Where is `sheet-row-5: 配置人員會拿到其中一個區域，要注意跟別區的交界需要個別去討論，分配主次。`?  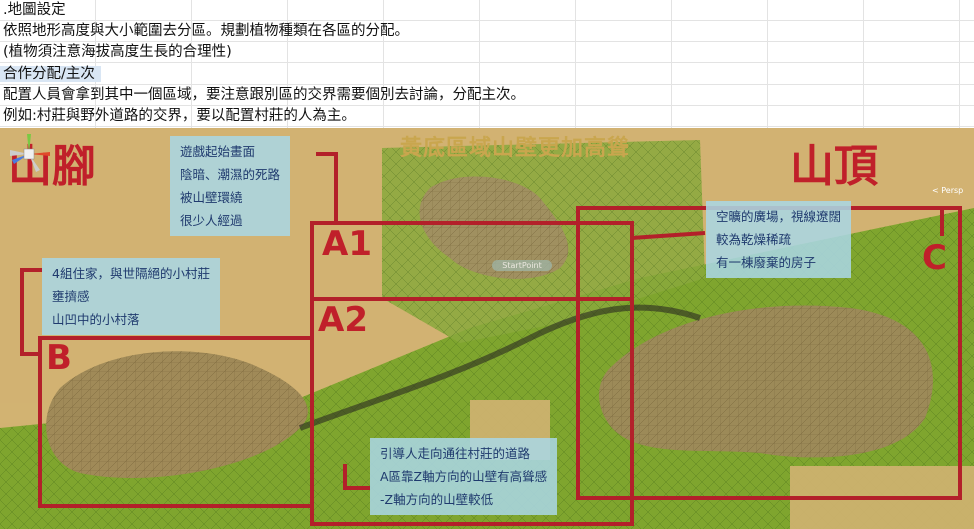
sheet-row-5: 配置人員會拿到其中一個區域，要注意跟別區的交界需要個別去討論，分配主次。 is located at coordinates (487, 95).